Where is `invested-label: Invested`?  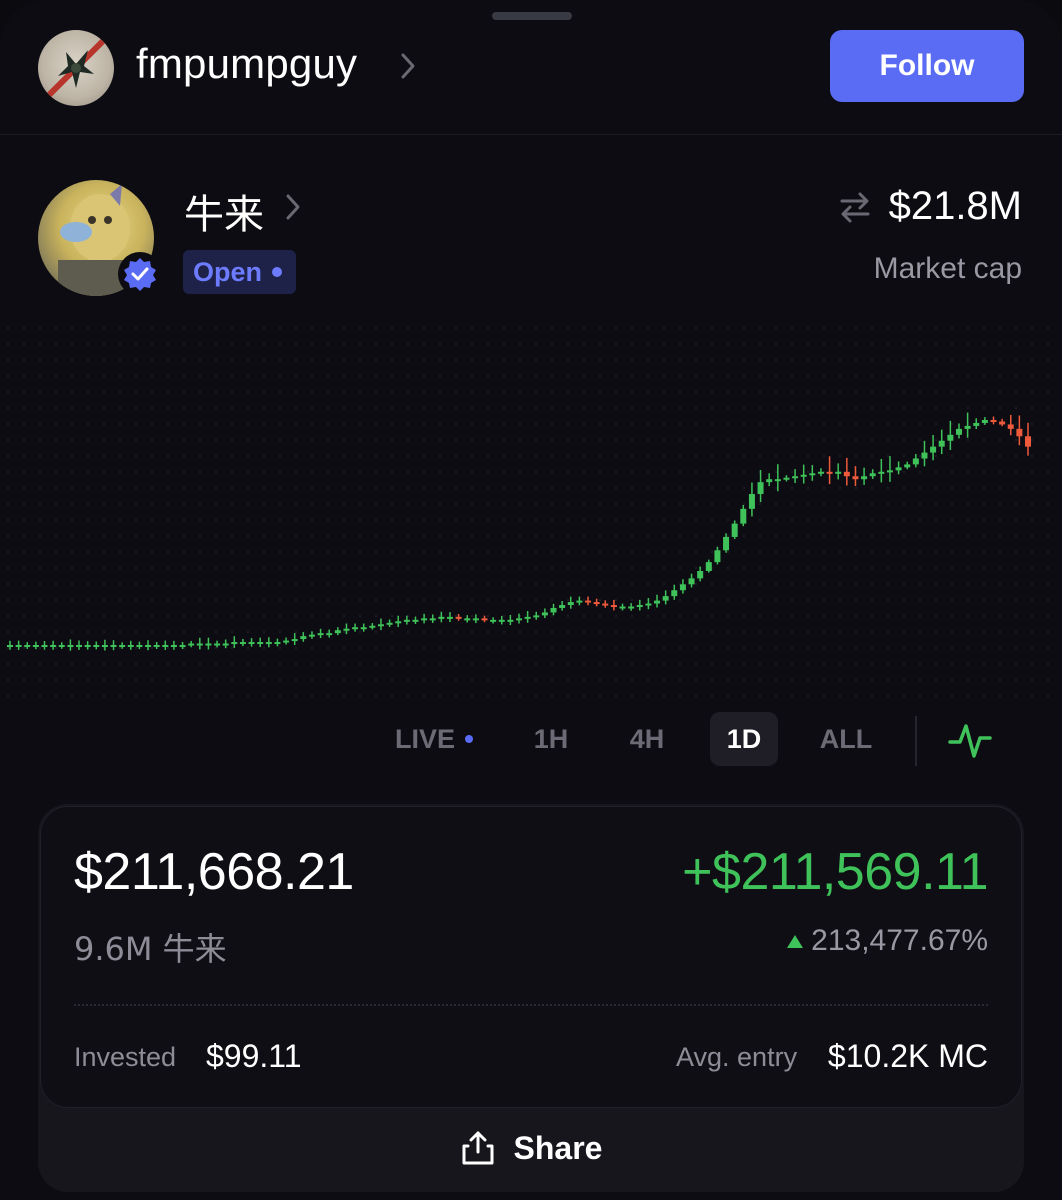
invested-label: Invested is located at coordinates (125, 1057).